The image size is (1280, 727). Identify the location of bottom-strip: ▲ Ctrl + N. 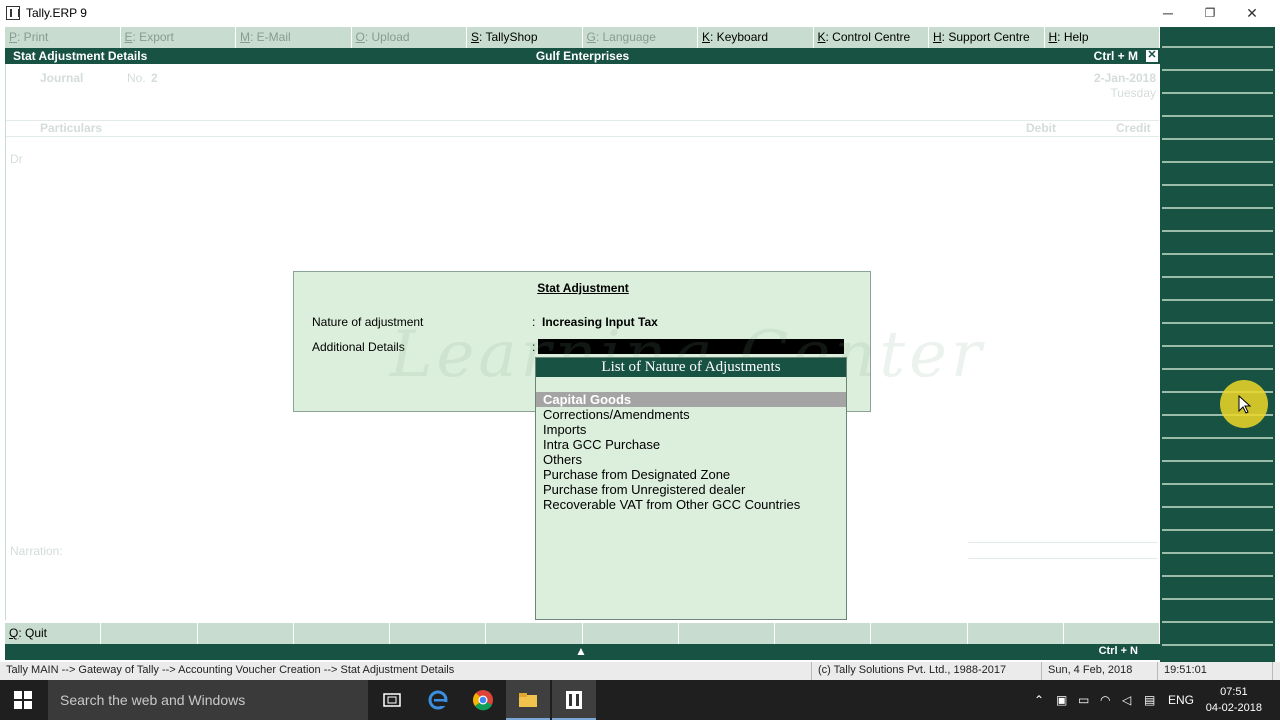
(582, 652).